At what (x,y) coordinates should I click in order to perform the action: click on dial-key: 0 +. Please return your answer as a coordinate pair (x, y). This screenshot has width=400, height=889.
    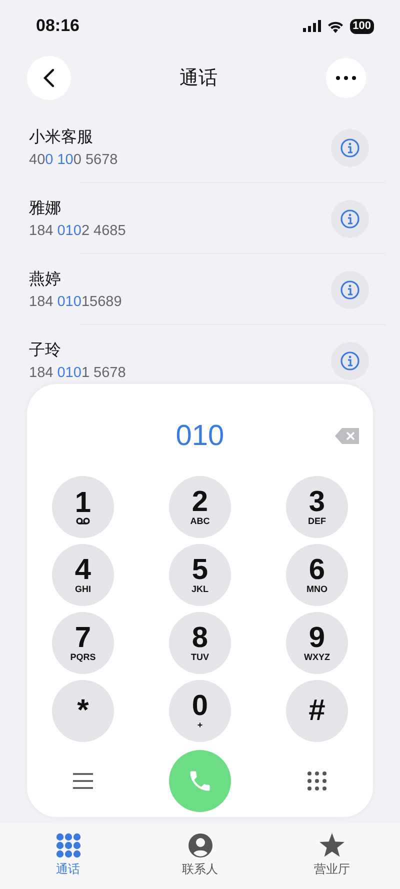
    Looking at the image, I should click on (200, 711).